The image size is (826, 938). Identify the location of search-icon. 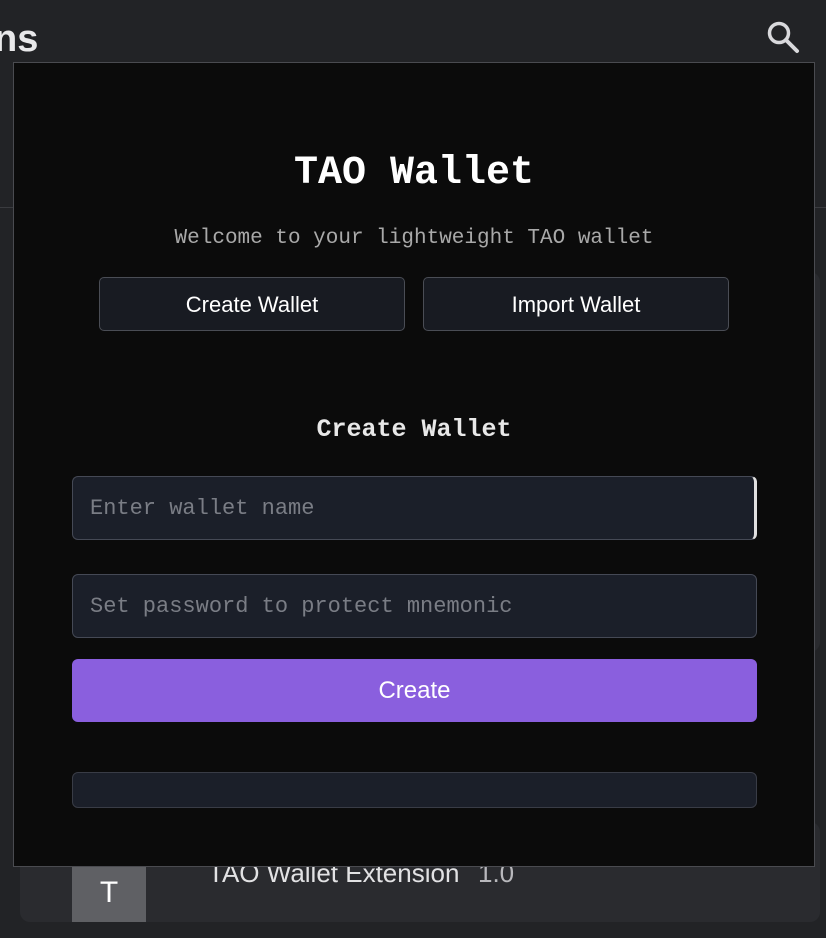
(783, 37).